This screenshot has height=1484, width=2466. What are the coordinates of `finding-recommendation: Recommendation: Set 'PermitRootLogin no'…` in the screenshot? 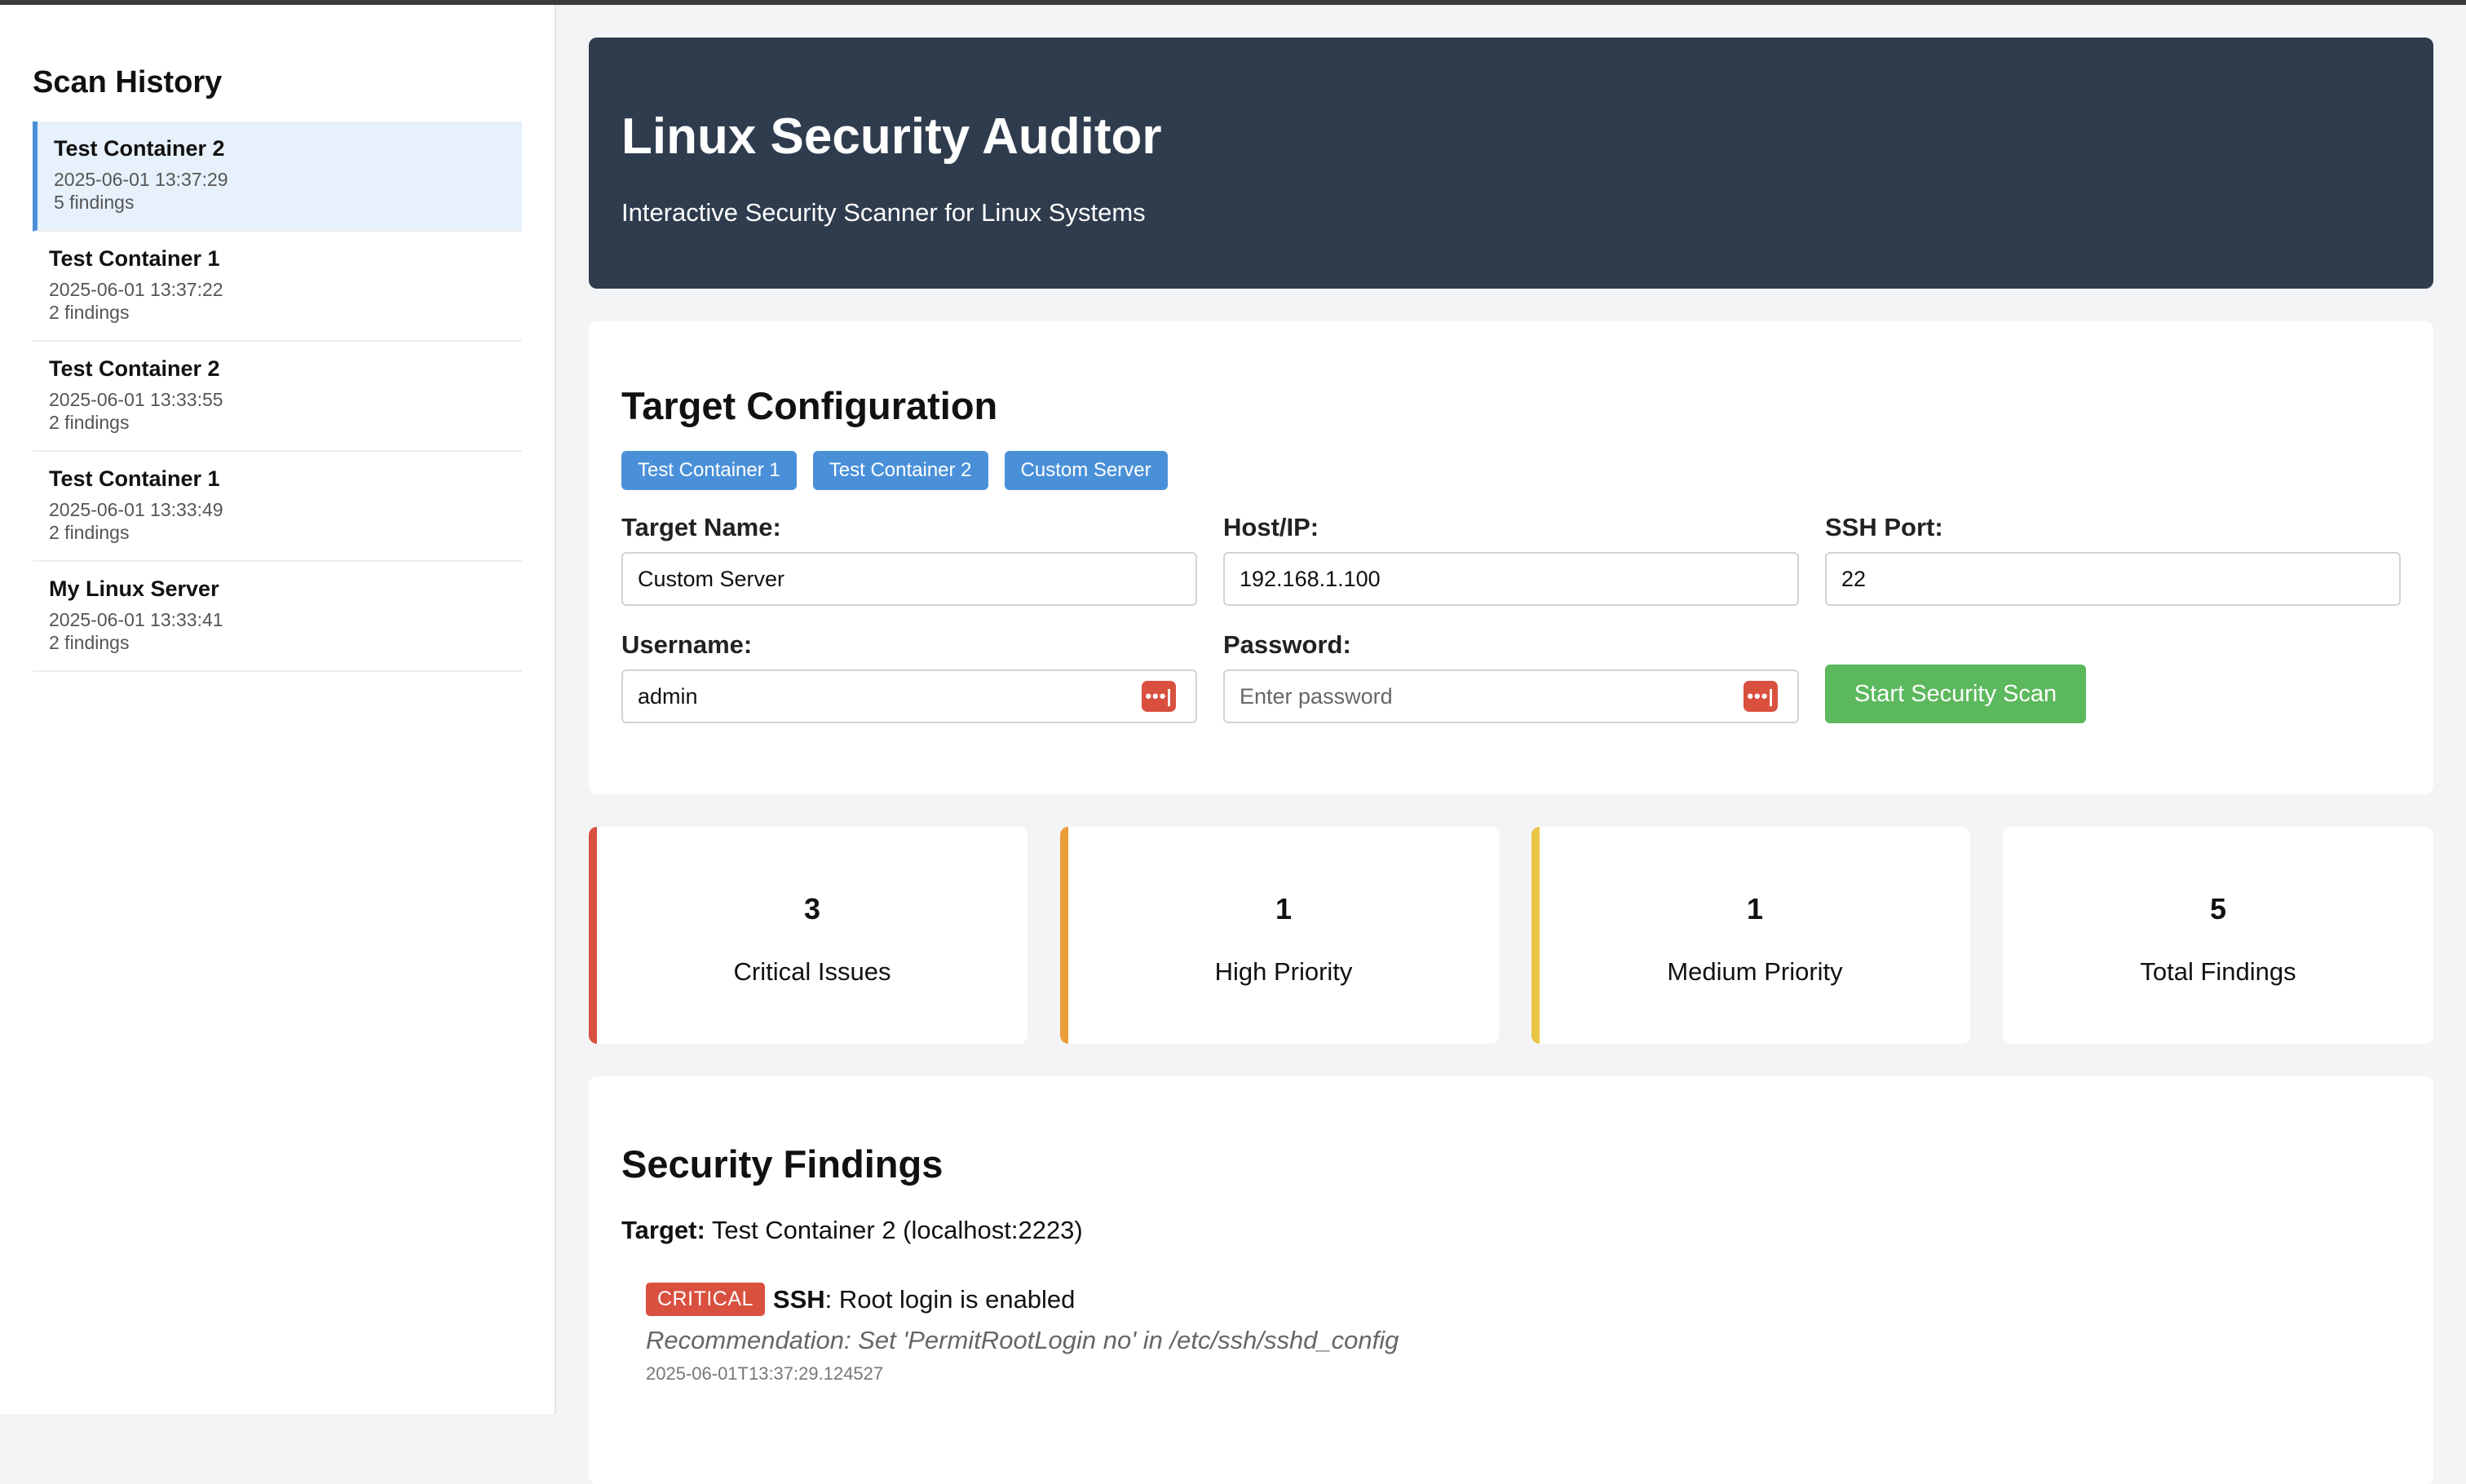 It's located at (1022, 1340).